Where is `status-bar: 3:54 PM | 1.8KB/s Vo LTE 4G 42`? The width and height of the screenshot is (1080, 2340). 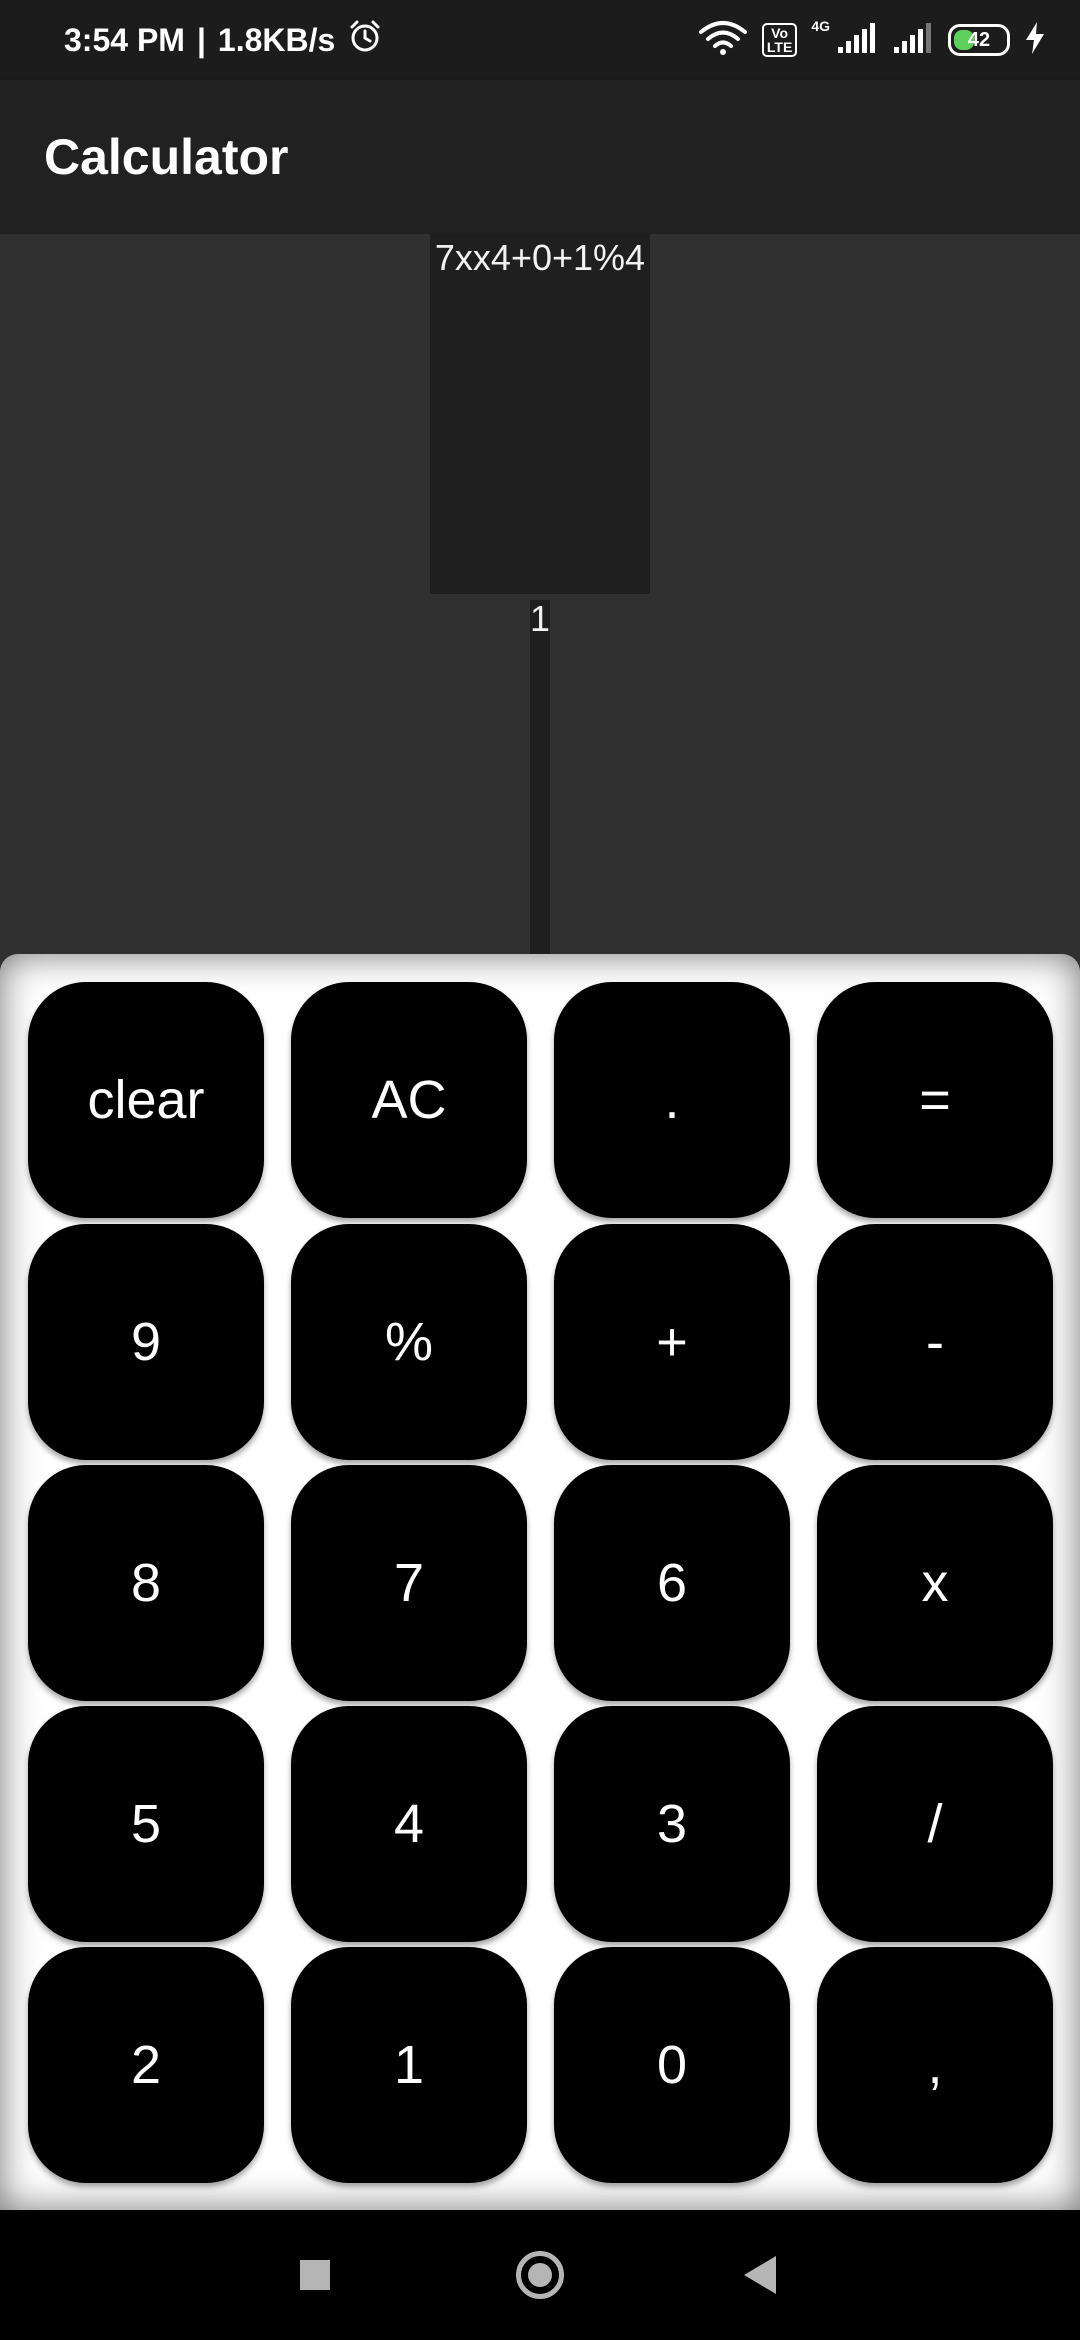 status-bar: 3:54 PM | 1.8KB/s Vo LTE 4G 42 is located at coordinates (540, 40).